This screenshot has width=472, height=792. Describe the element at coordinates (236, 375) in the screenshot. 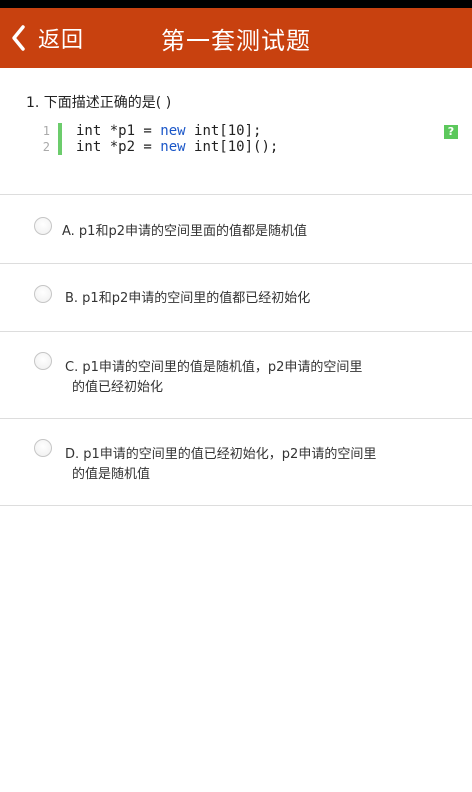

I see `option-c: C. p1申请的空间里的值是随机值，p2申请的空间里 的值已经初始化` at that location.